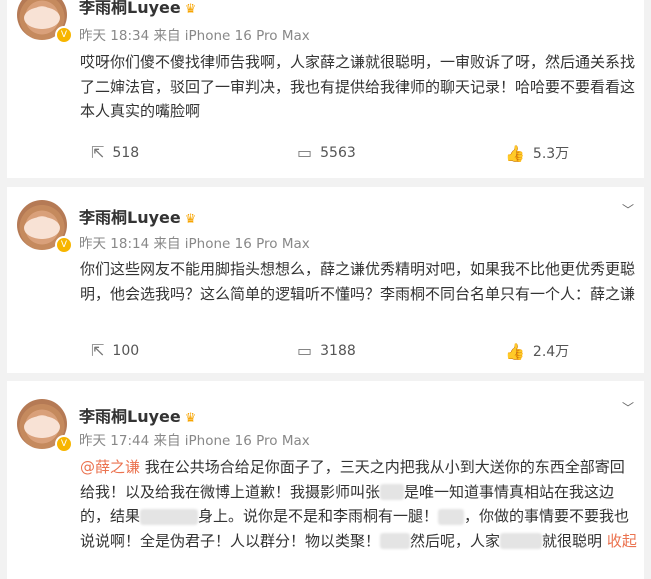 Image resolution: width=651 pixels, height=579 pixels. I want to click on mention-link: @薛之谦, so click(110, 467).